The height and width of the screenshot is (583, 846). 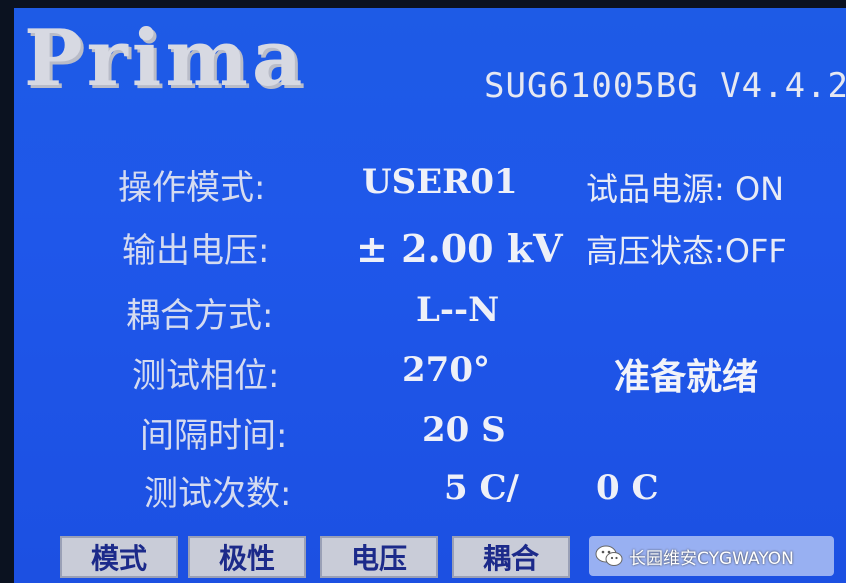 I want to click on watermark: 长园维安CYGWAYON, so click(x=711, y=556).